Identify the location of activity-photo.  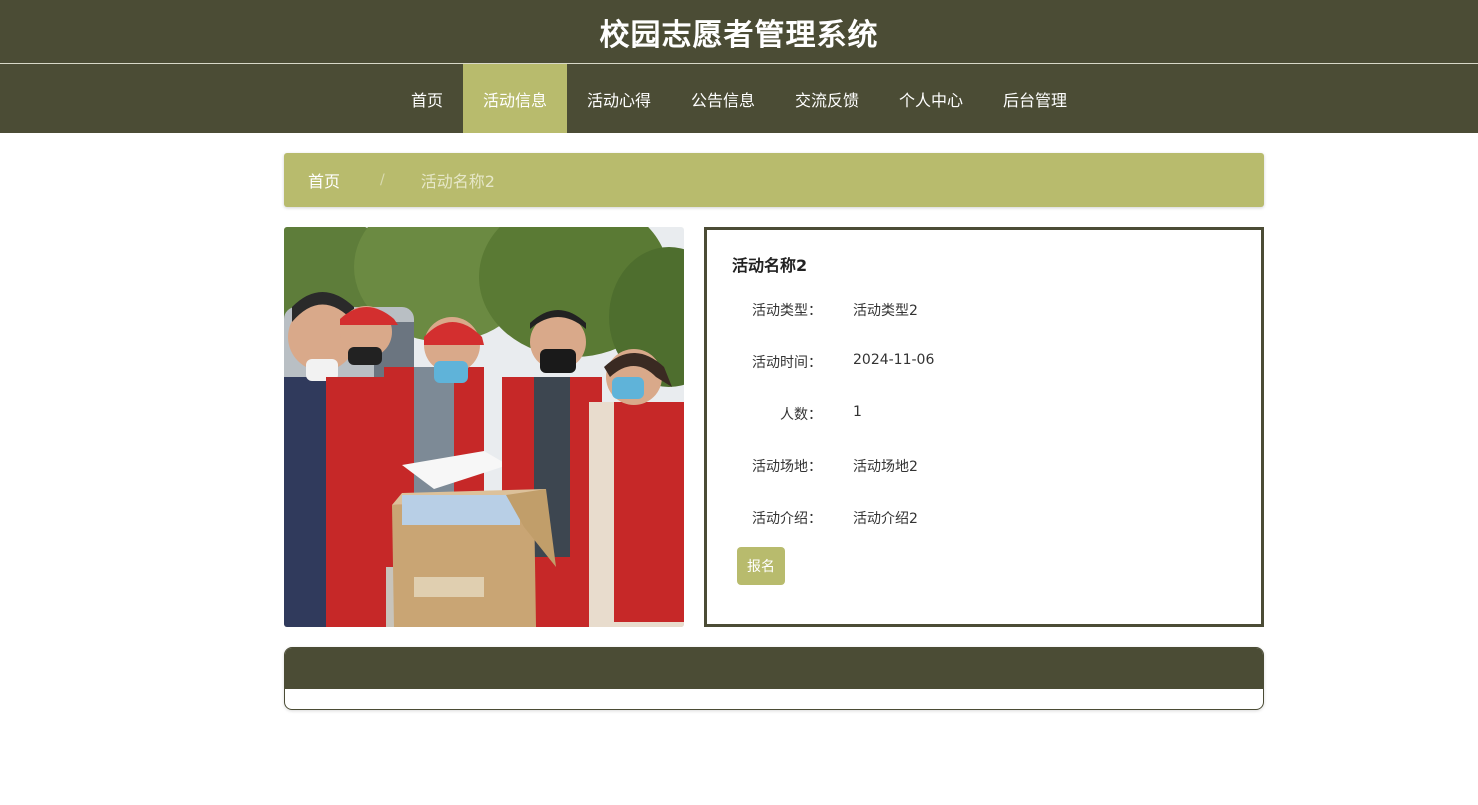
(484, 427).